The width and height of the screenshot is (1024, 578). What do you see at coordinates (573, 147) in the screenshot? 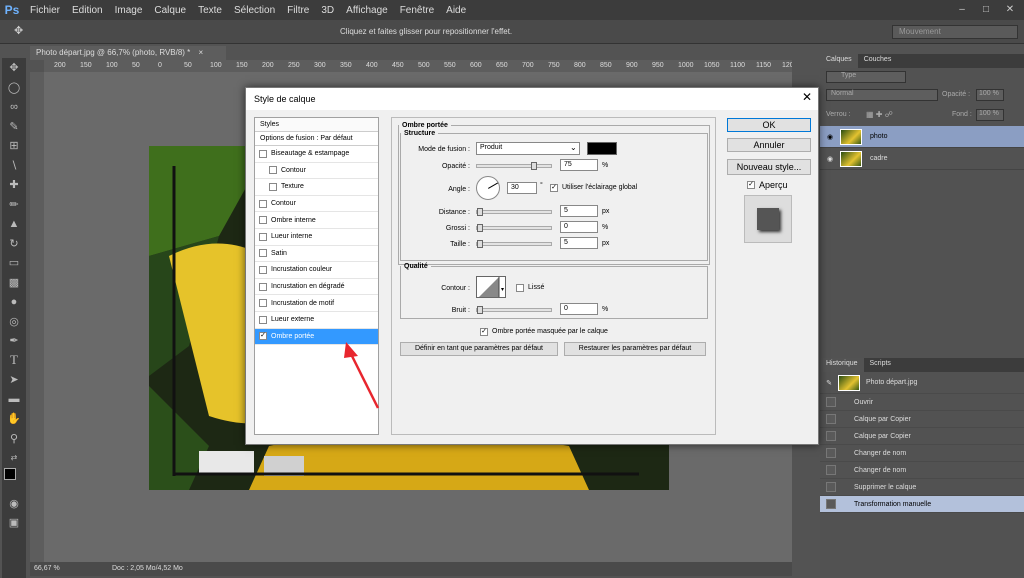
I see `chevron-down-icon: ⌄` at bounding box center [573, 147].